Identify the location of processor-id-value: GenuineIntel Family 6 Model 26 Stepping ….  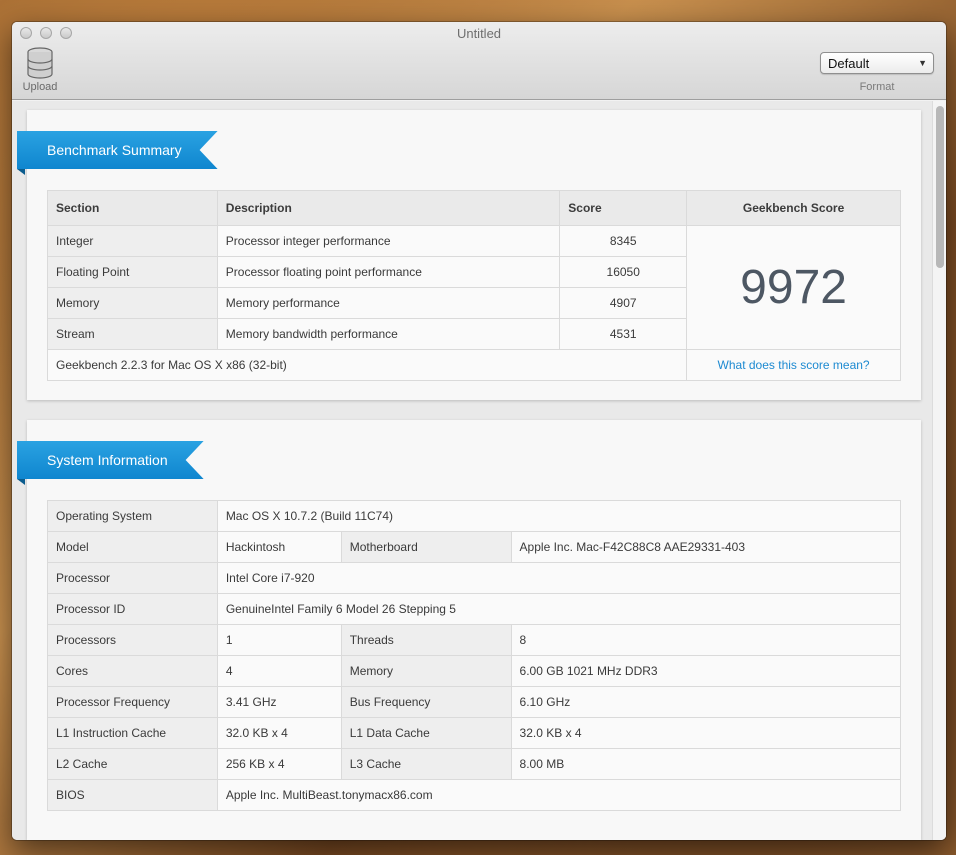
(559, 609).